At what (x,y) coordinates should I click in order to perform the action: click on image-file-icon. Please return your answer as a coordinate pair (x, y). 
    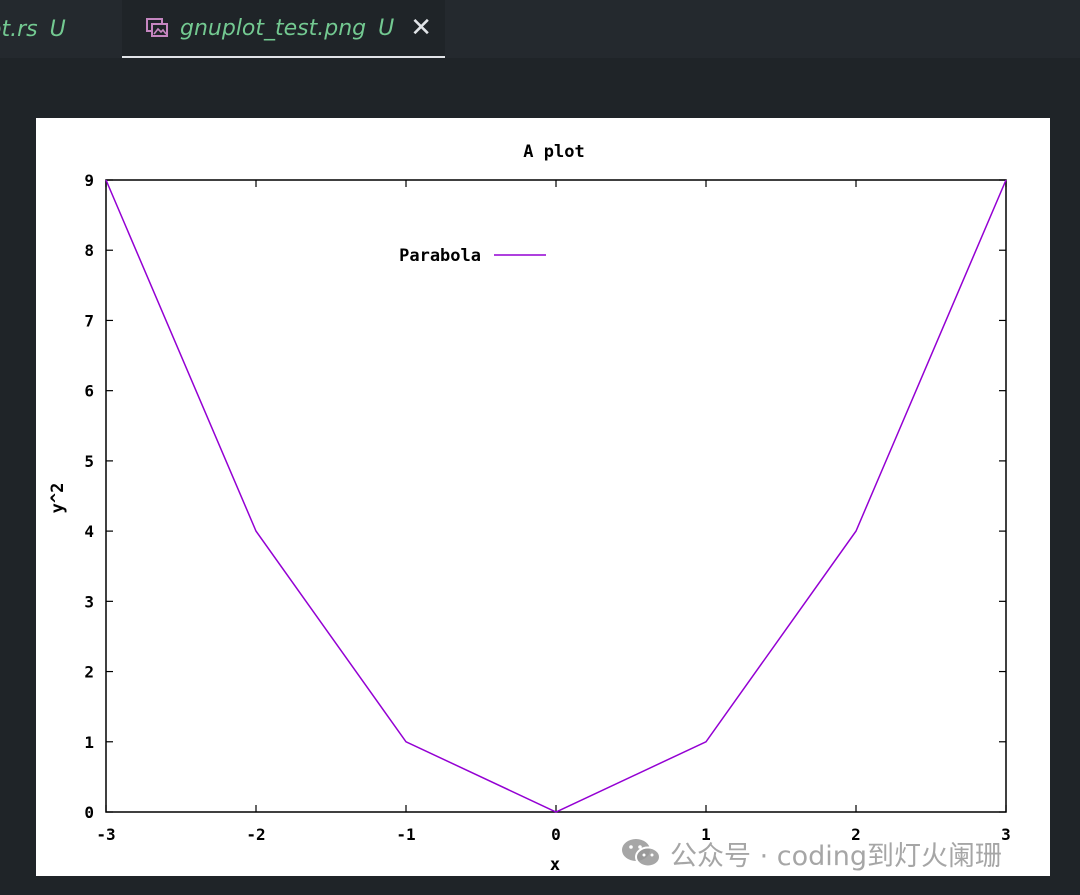
    Looking at the image, I should click on (157, 27).